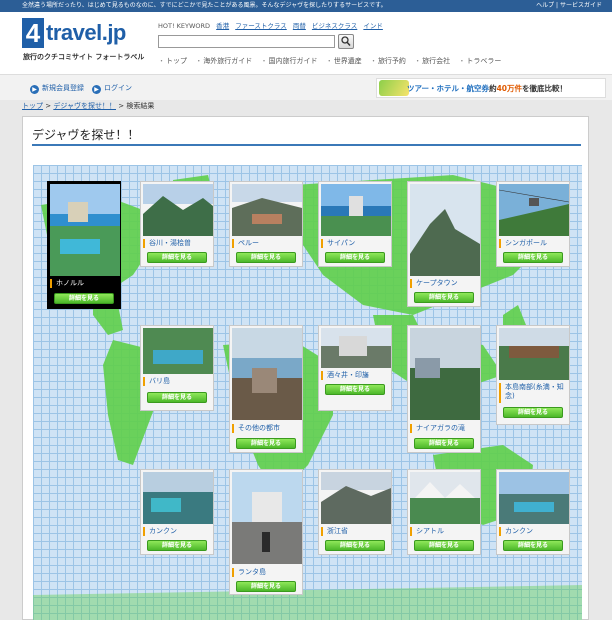 The width and height of the screenshot is (612, 620). What do you see at coordinates (534, 531) in the screenshot?
I see `destination-name: カンクン` at bounding box center [534, 531].